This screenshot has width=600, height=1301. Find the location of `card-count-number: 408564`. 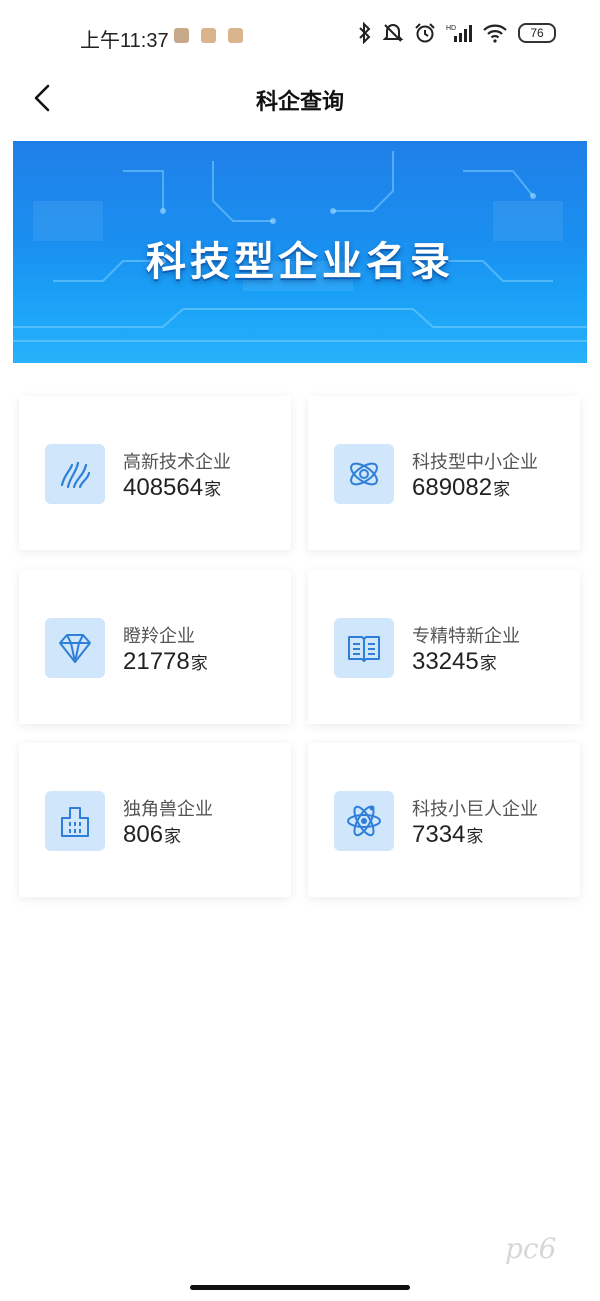

card-count-number: 408564 is located at coordinates (163, 487).